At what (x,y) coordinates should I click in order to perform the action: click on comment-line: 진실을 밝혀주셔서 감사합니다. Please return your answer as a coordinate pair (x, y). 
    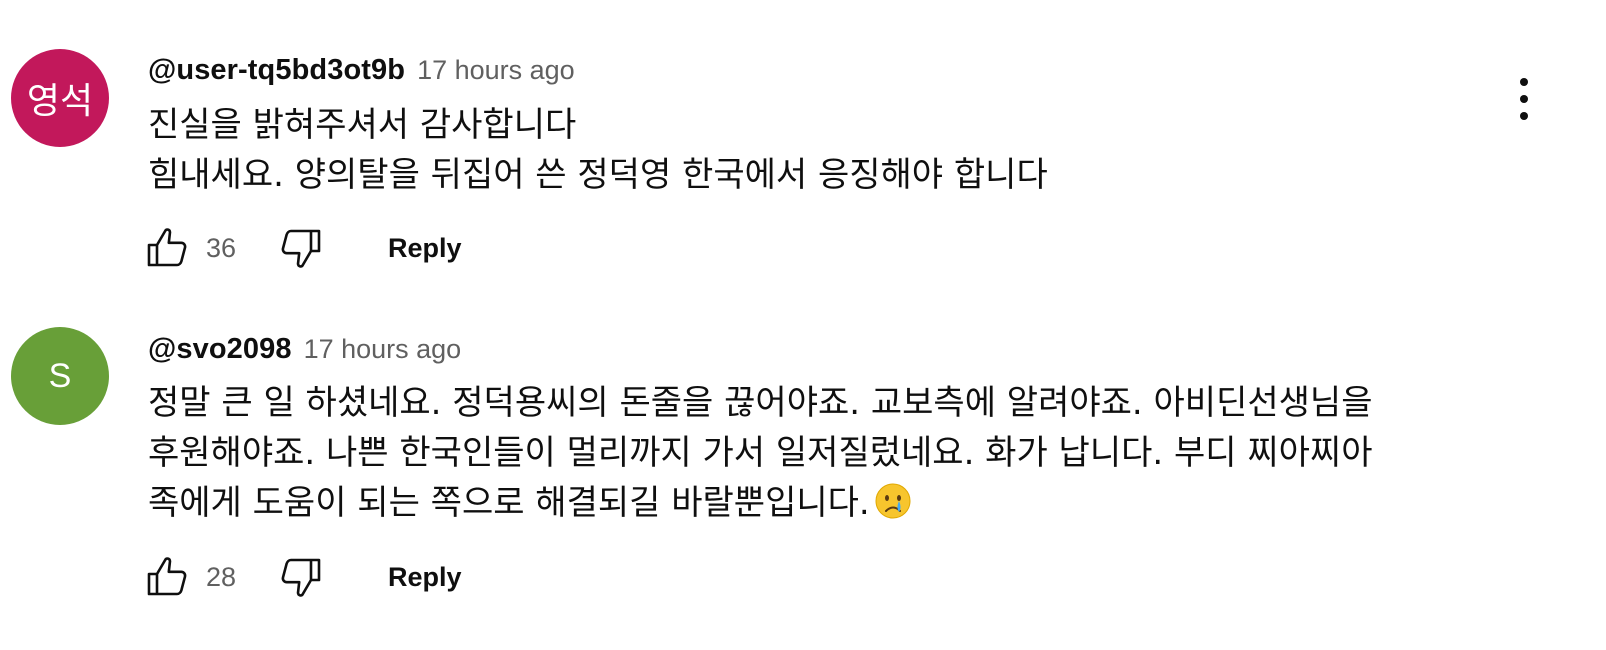
    Looking at the image, I should click on (362, 125).